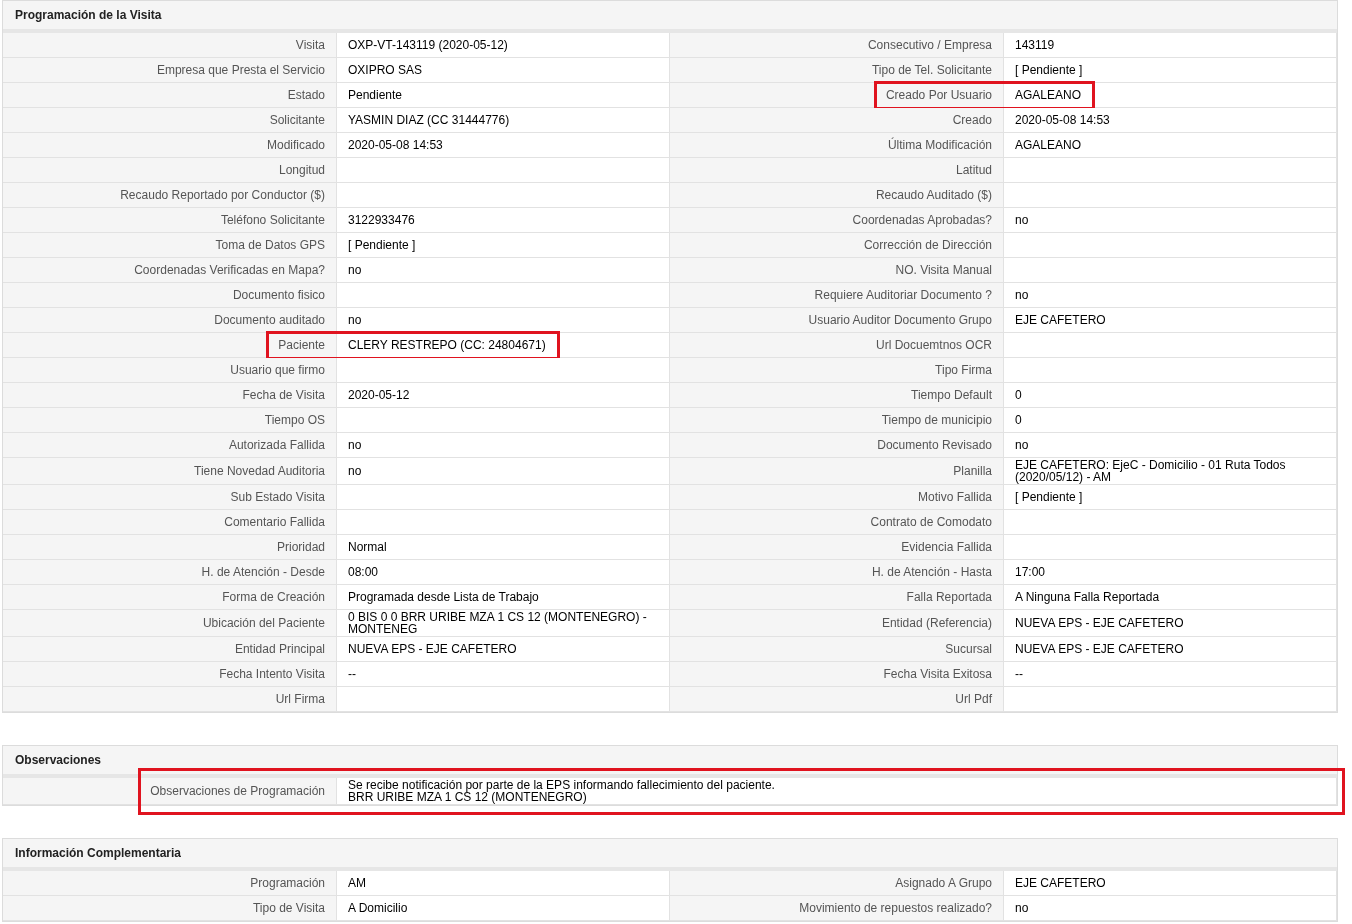  What do you see at coordinates (170, 320) in the screenshot?
I see `field-label: Documento auditado` at bounding box center [170, 320].